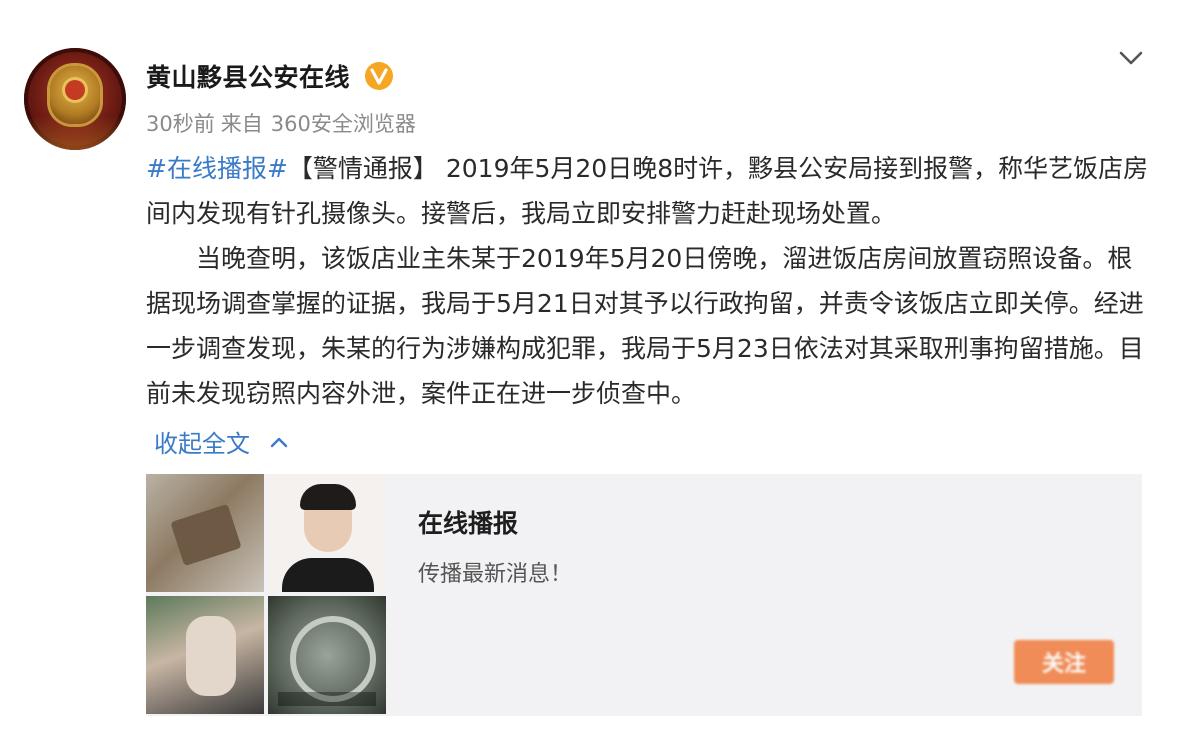 The image size is (1194, 742). Describe the element at coordinates (205, 533) in the screenshot. I see `thumbnail-camera-photo` at that location.